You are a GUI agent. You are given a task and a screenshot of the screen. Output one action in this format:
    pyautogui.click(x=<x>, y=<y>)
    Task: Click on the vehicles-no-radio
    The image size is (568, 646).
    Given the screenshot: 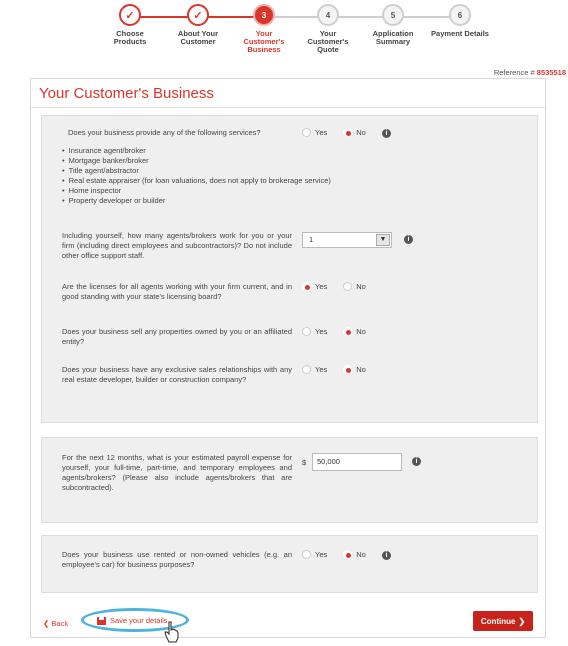 What is the action you would take?
    pyautogui.click(x=348, y=554)
    